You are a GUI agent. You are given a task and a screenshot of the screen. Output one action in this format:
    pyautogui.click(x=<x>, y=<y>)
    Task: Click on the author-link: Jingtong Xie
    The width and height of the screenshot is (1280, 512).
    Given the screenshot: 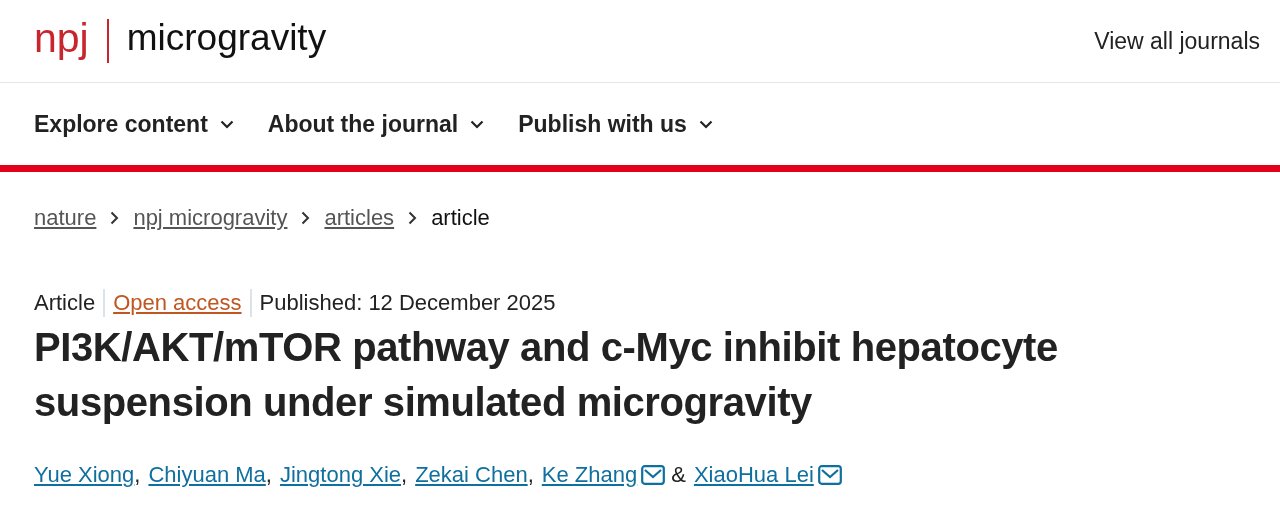 What is the action you would take?
    pyautogui.click(x=340, y=475)
    